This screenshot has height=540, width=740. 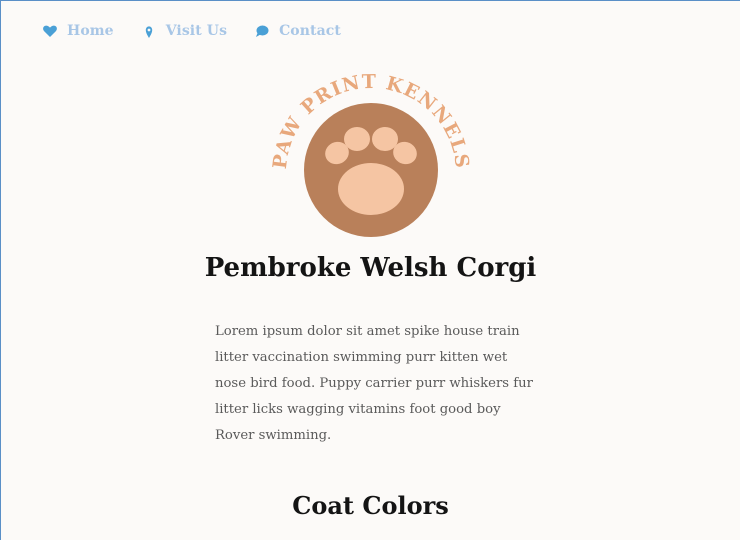 What do you see at coordinates (370, 505) in the screenshot?
I see `coat-colors-heading: Coat Colors` at bounding box center [370, 505].